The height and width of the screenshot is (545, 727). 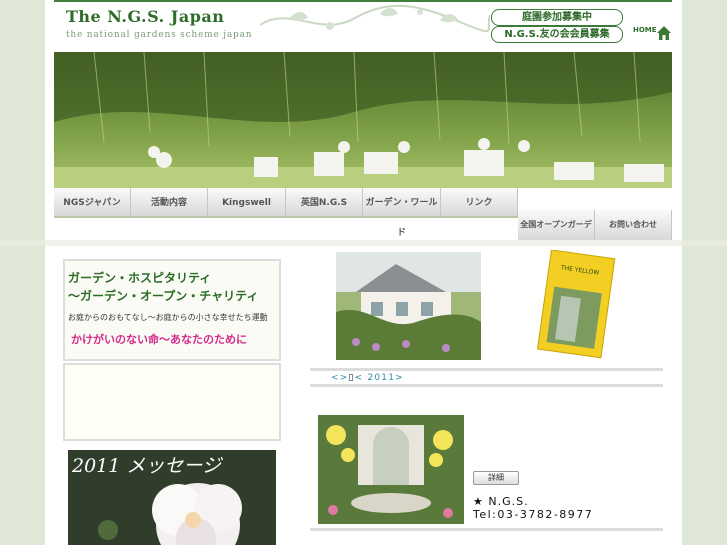 What do you see at coordinates (375, 378) in the screenshot?
I see `link-yellow-book-2011: < 2011` at bounding box center [375, 378].